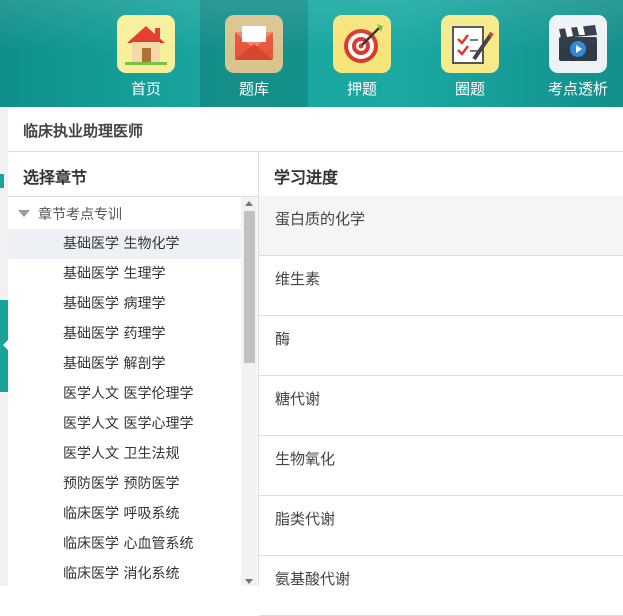 Image resolution: width=623 pixels, height=616 pixels. What do you see at coordinates (146, 44) in the screenshot?
I see `home-icon` at bounding box center [146, 44].